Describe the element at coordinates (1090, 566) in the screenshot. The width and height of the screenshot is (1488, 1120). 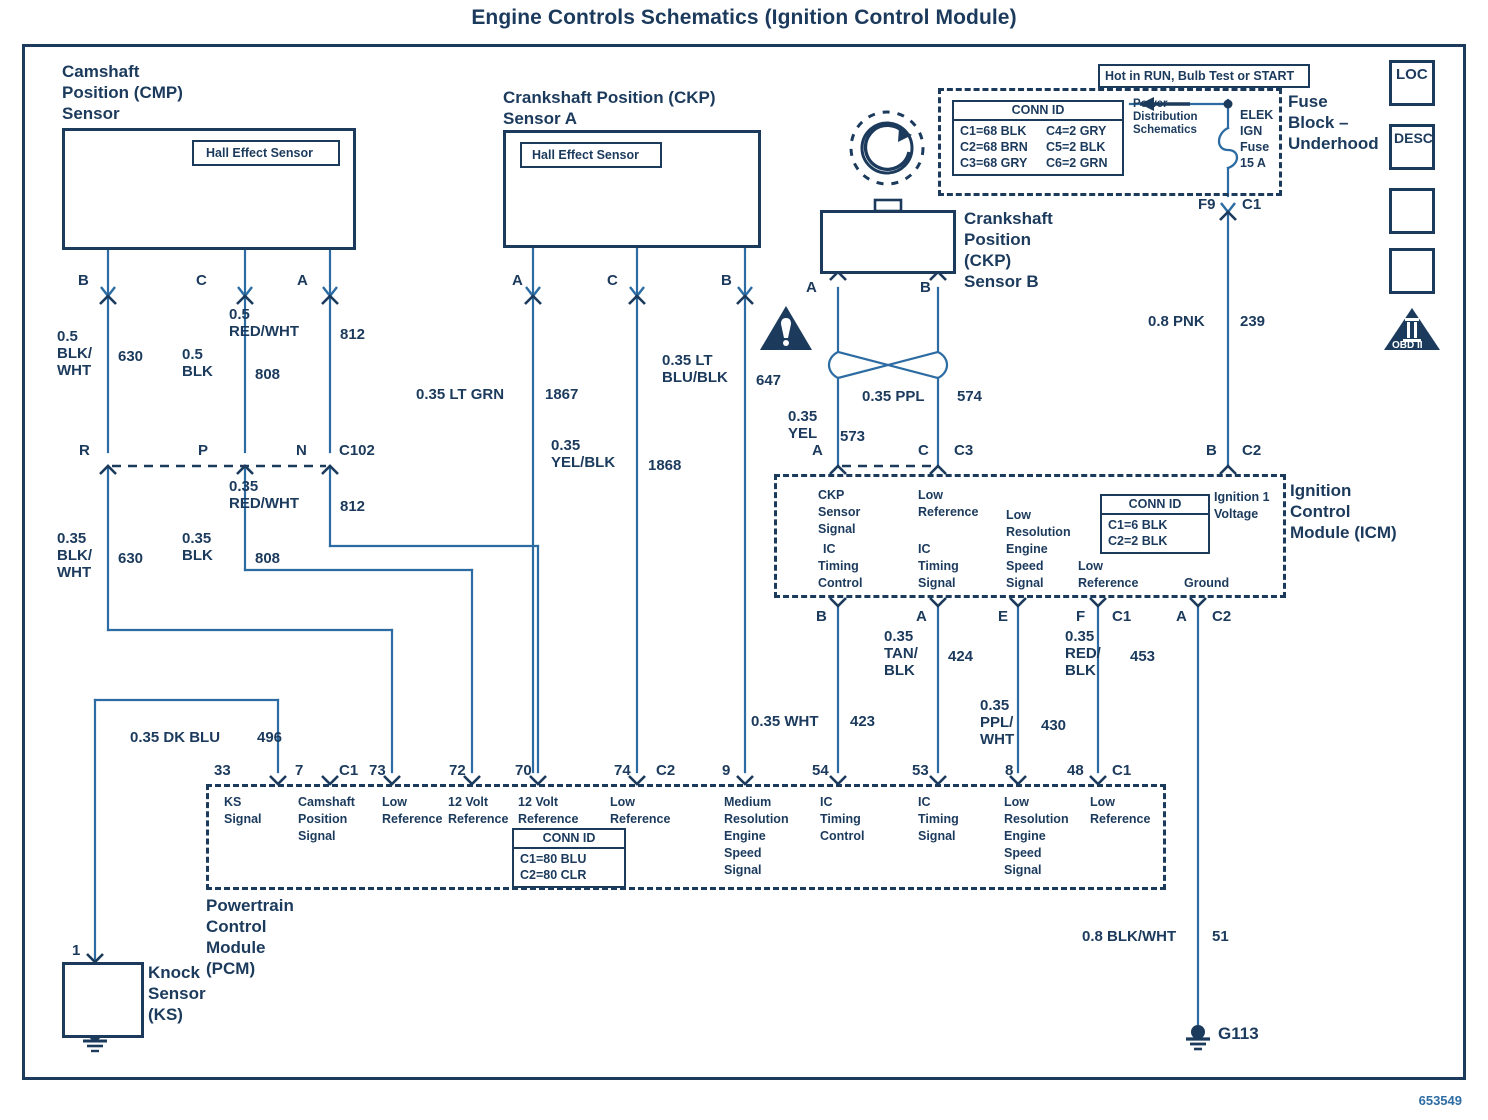
I see `icm-bot-low-reference-1: Low` at that location.